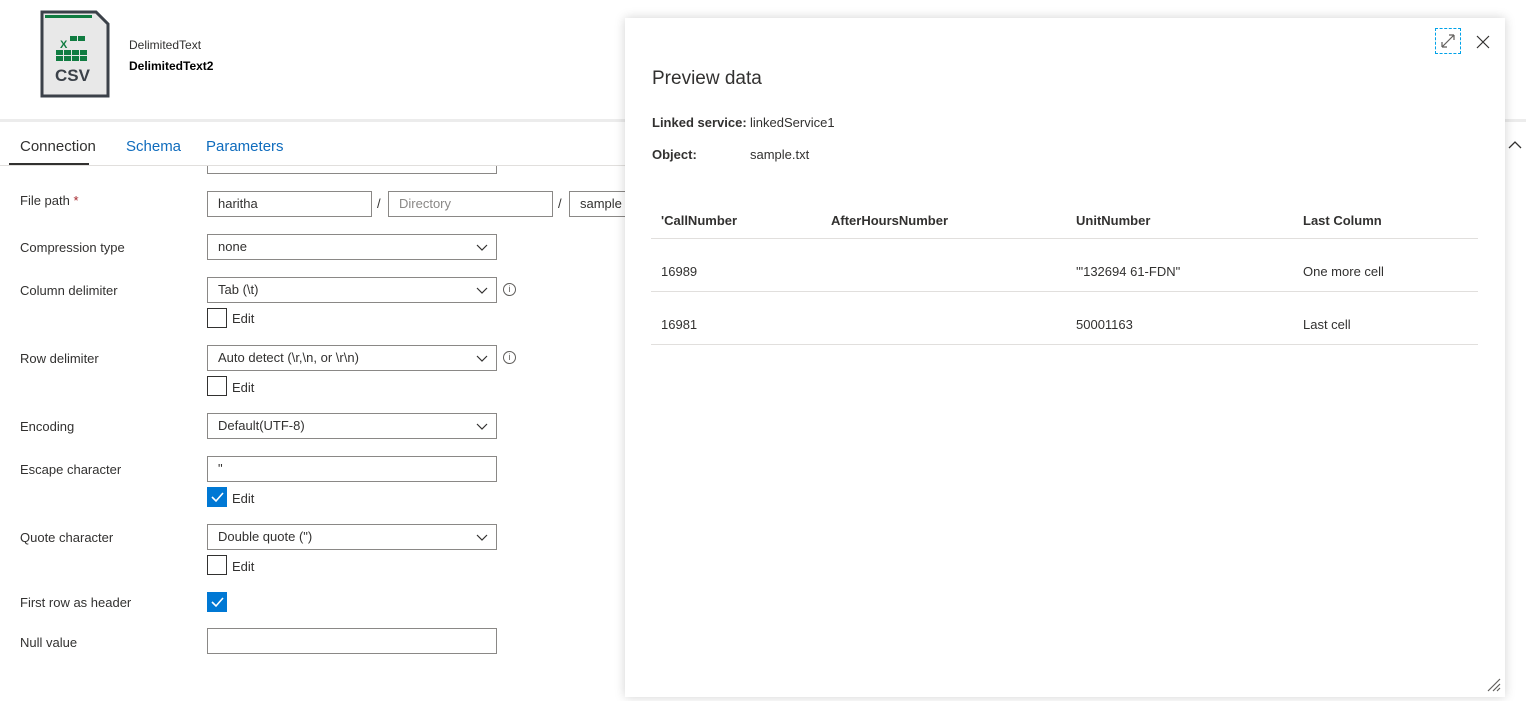  Describe the element at coordinates (72, 75) in the screenshot. I see `csv-icon-label: CSV` at that location.